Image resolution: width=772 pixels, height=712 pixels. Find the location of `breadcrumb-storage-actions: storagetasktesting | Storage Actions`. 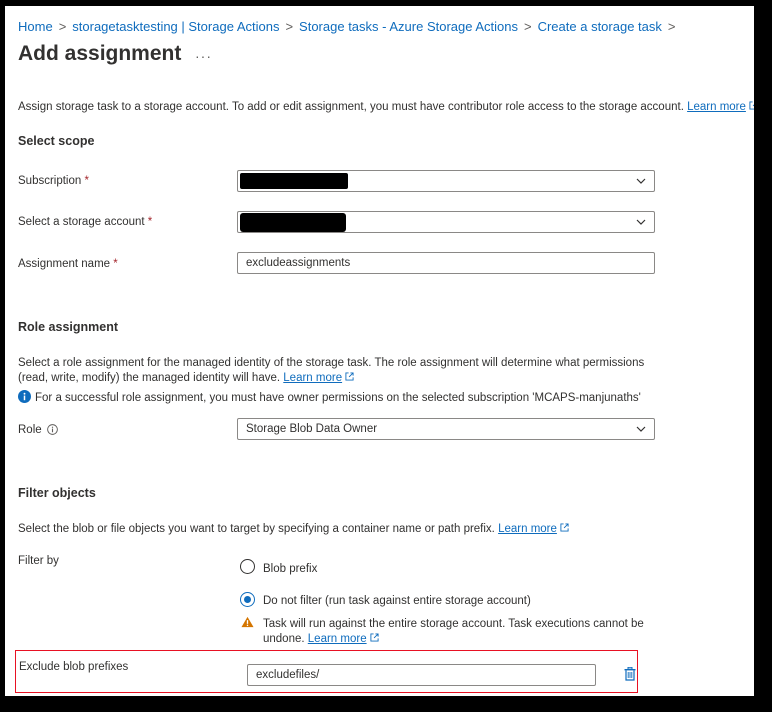

breadcrumb-storage-actions: storagetasktesting | Storage Actions is located at coordinates (175, 26).